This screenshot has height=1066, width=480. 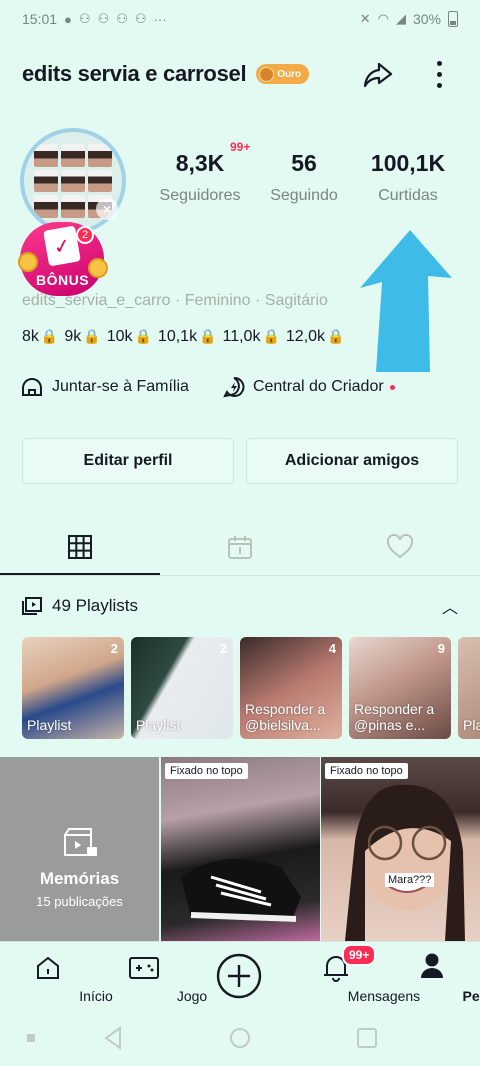 I want to click on dot, so click(x=439, y=63).